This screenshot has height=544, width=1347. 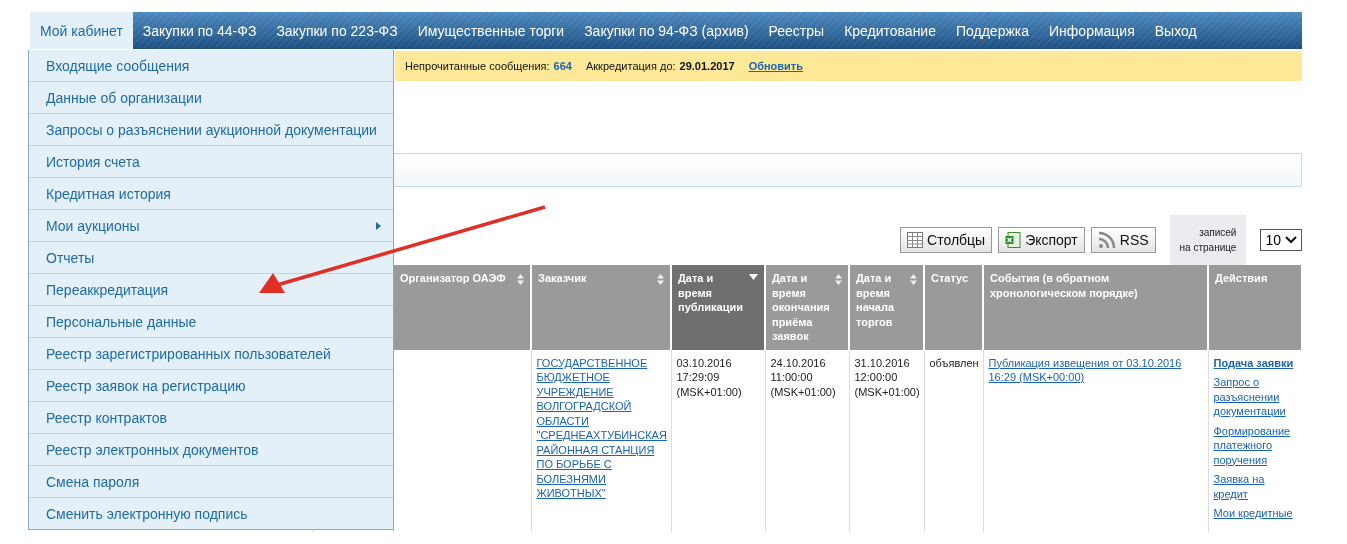 What do you see at coordinates (796, 30) in the screenshot?
I see `nav-tab: Реестры` at bounding box center [796, 30].